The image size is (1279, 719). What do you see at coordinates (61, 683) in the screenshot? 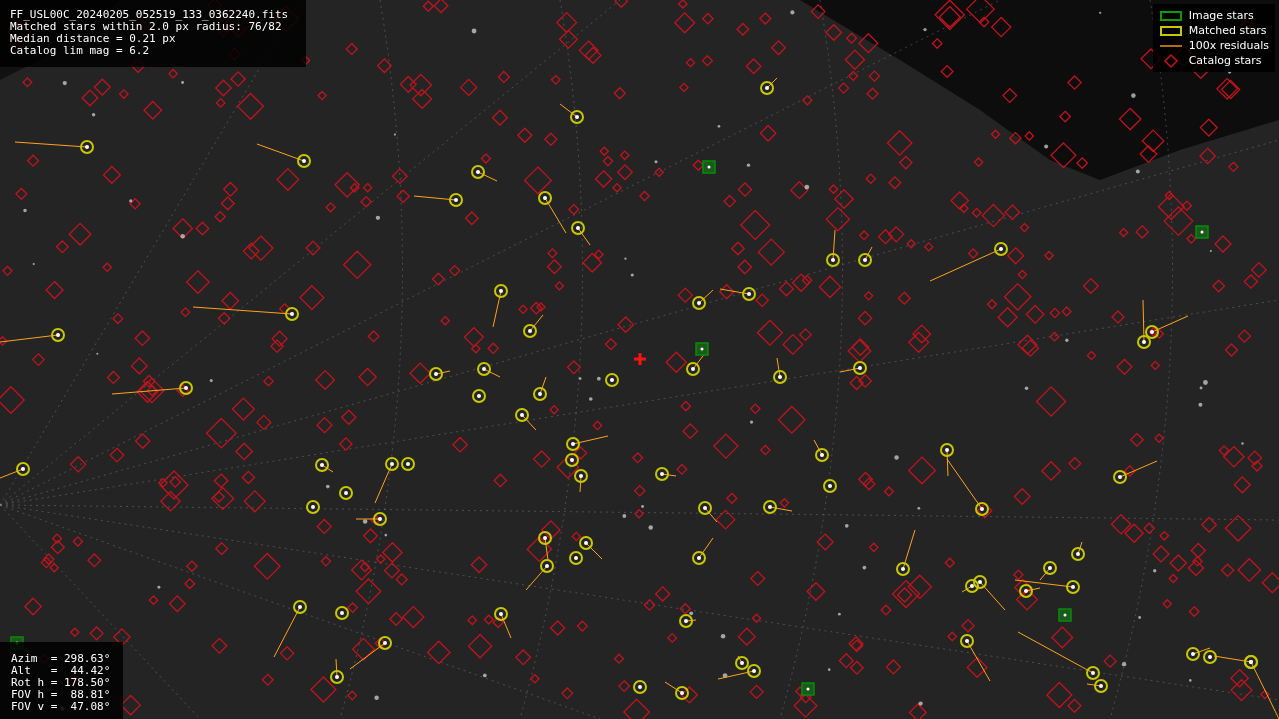
I see `info-text: Rot h = 178.50°` at bounding box center [61, 683].